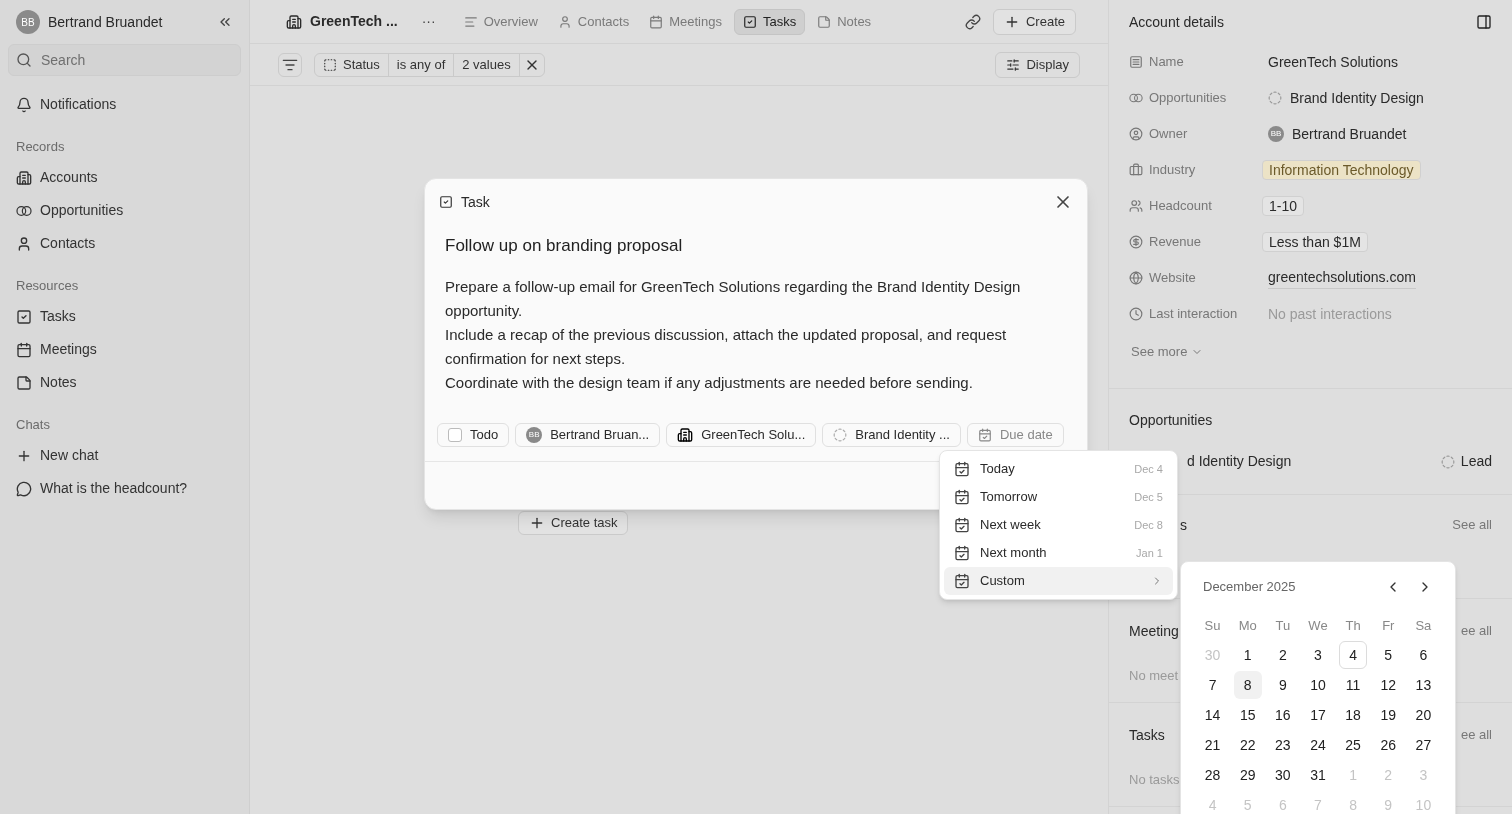  Describe the element at coordinates (1388, 626) in the screenshot. I see `weekday-label: Fr` at that location.